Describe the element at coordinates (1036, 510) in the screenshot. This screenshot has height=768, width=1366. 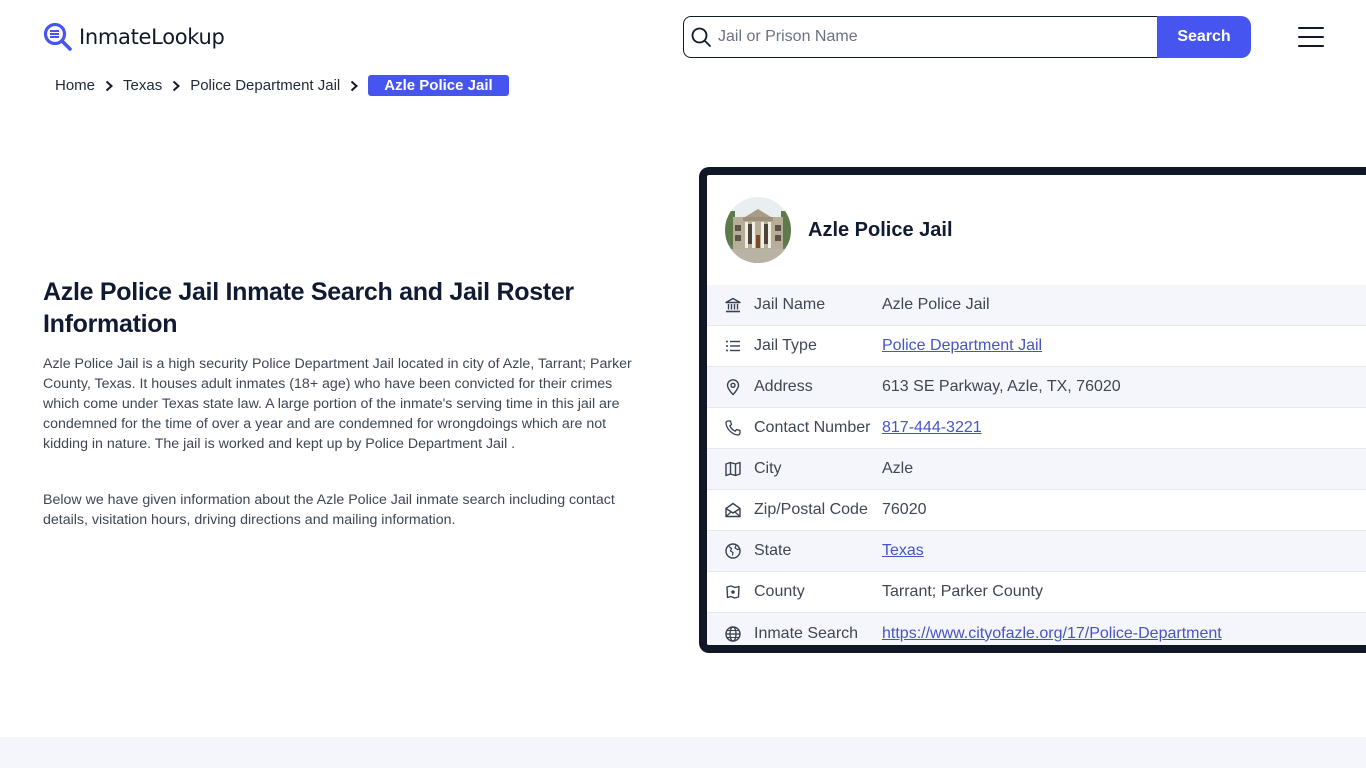
I see `info-row-zip: Zip/Postal Code 76020` at that location.